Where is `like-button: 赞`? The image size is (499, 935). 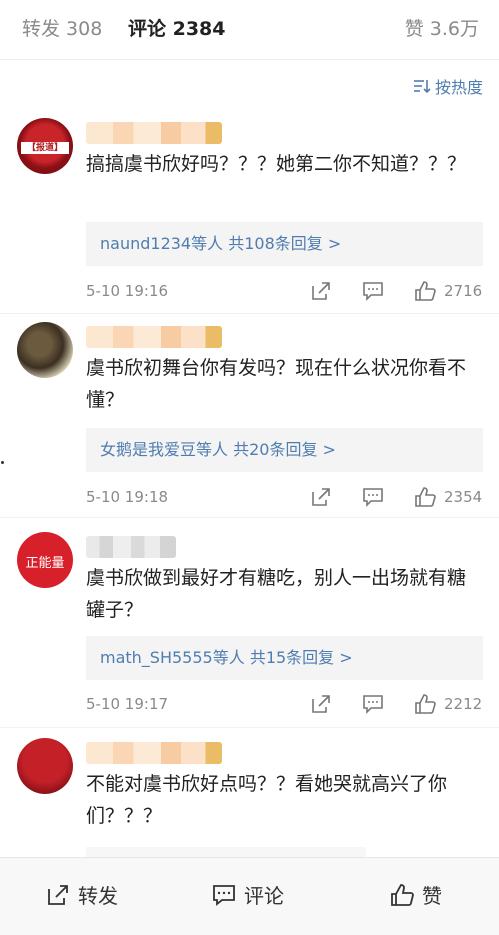
like-button: 赞 is located at coordinates (416, 894).